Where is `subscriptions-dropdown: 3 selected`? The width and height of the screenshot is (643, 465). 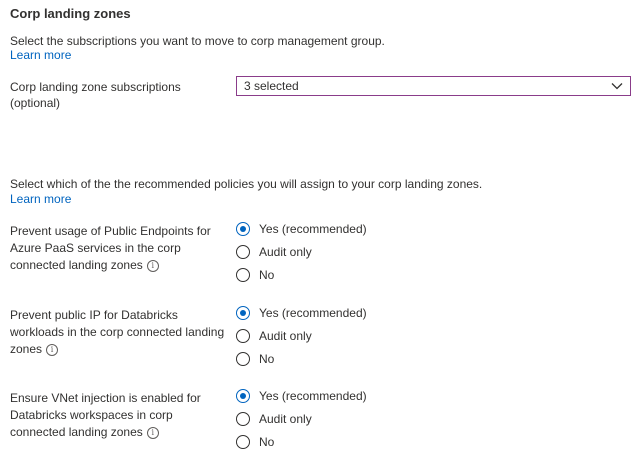 subscriptions-dropdown: 3 selected is located at coordinates (433, 86).